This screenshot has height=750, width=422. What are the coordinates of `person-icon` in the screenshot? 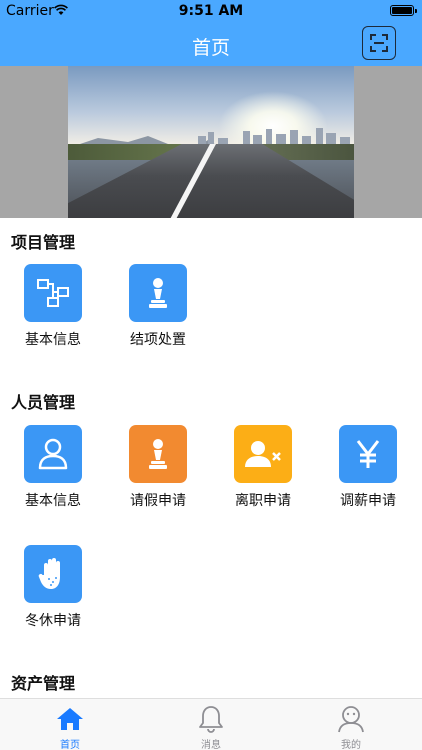 It's located at (53, 454).